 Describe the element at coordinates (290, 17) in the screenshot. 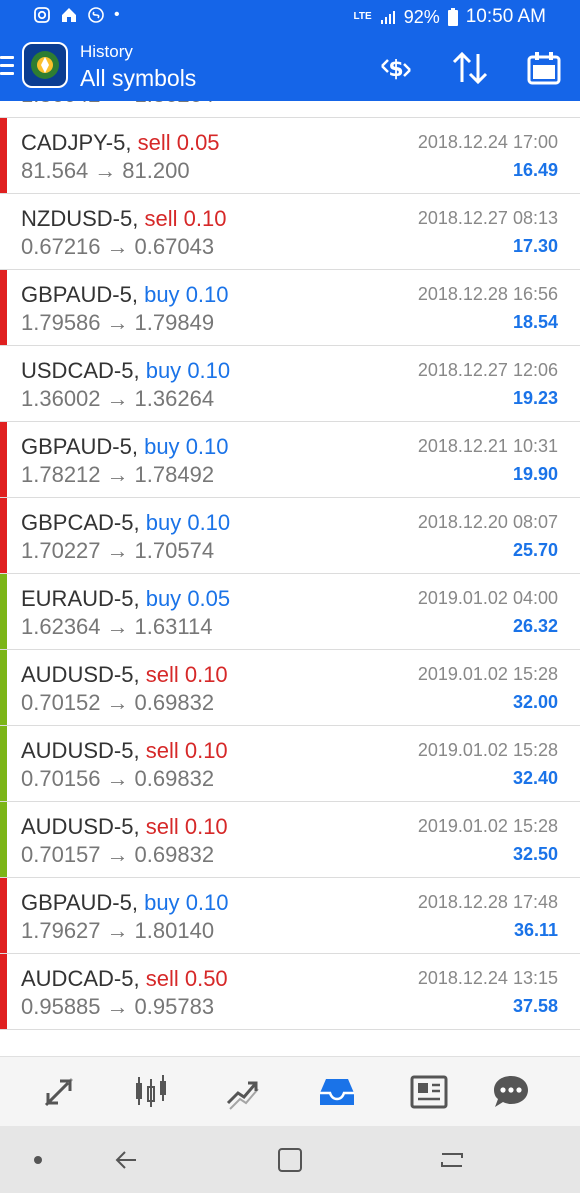

I see `status-bar: • LTE 92% 10:50 AM` at that location.